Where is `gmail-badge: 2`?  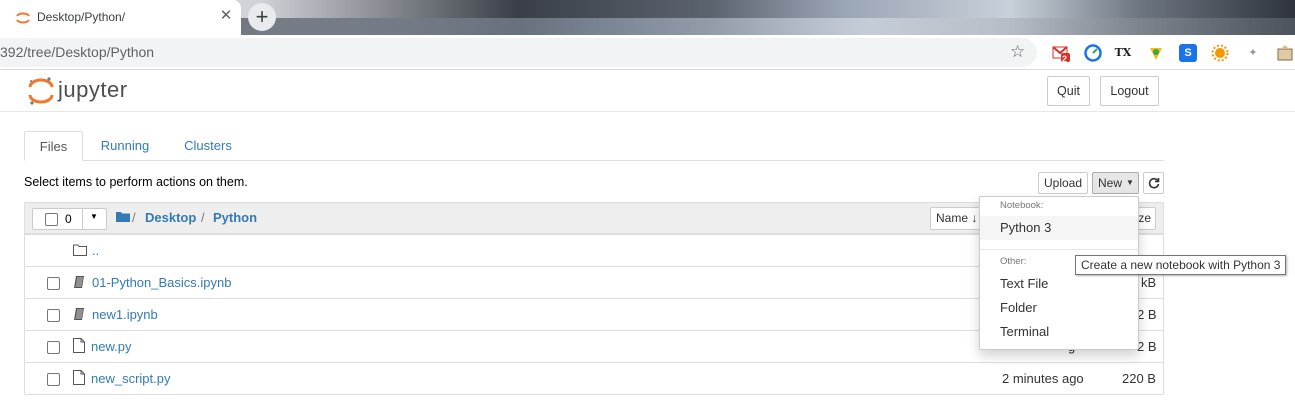
gmail-badge: 2 is located at coordinates (1065, 59).